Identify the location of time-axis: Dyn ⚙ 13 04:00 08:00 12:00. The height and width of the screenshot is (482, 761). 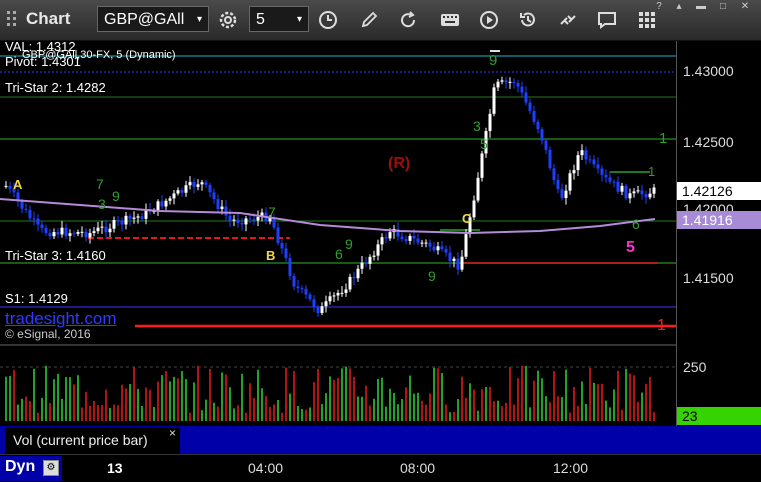
(380, 468).